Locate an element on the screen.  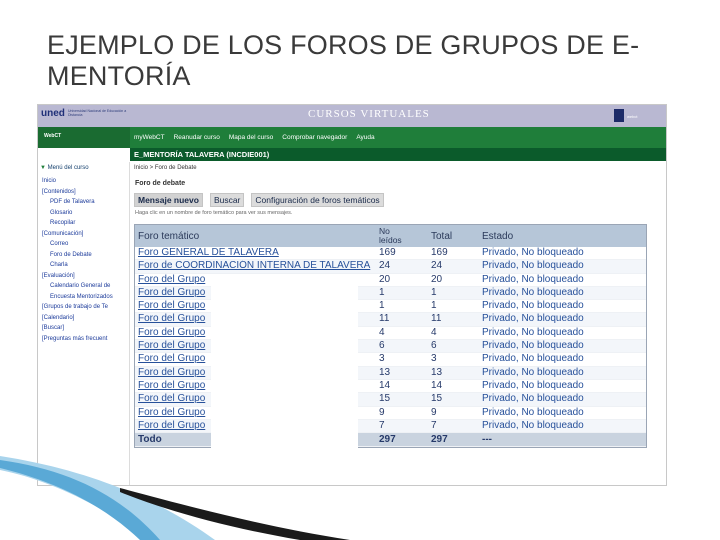
course-title: E_MENTORÍA TALAVERA (INCDIE001) is located at coordinates (202, 154).